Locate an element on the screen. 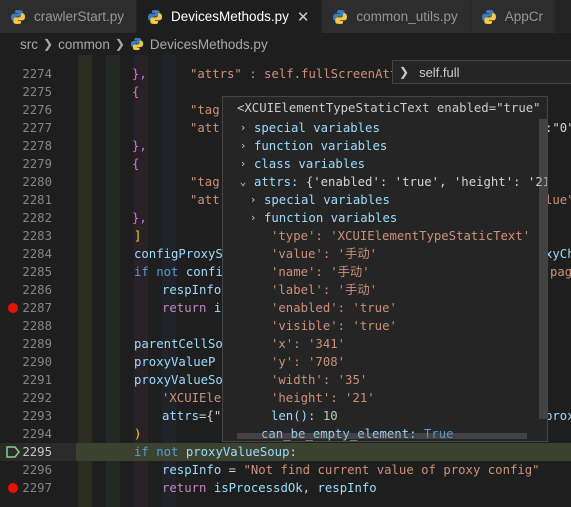 The image size is (571, 507). variable-tree-item: 'height': '21' is located at coordinates (382, 398).